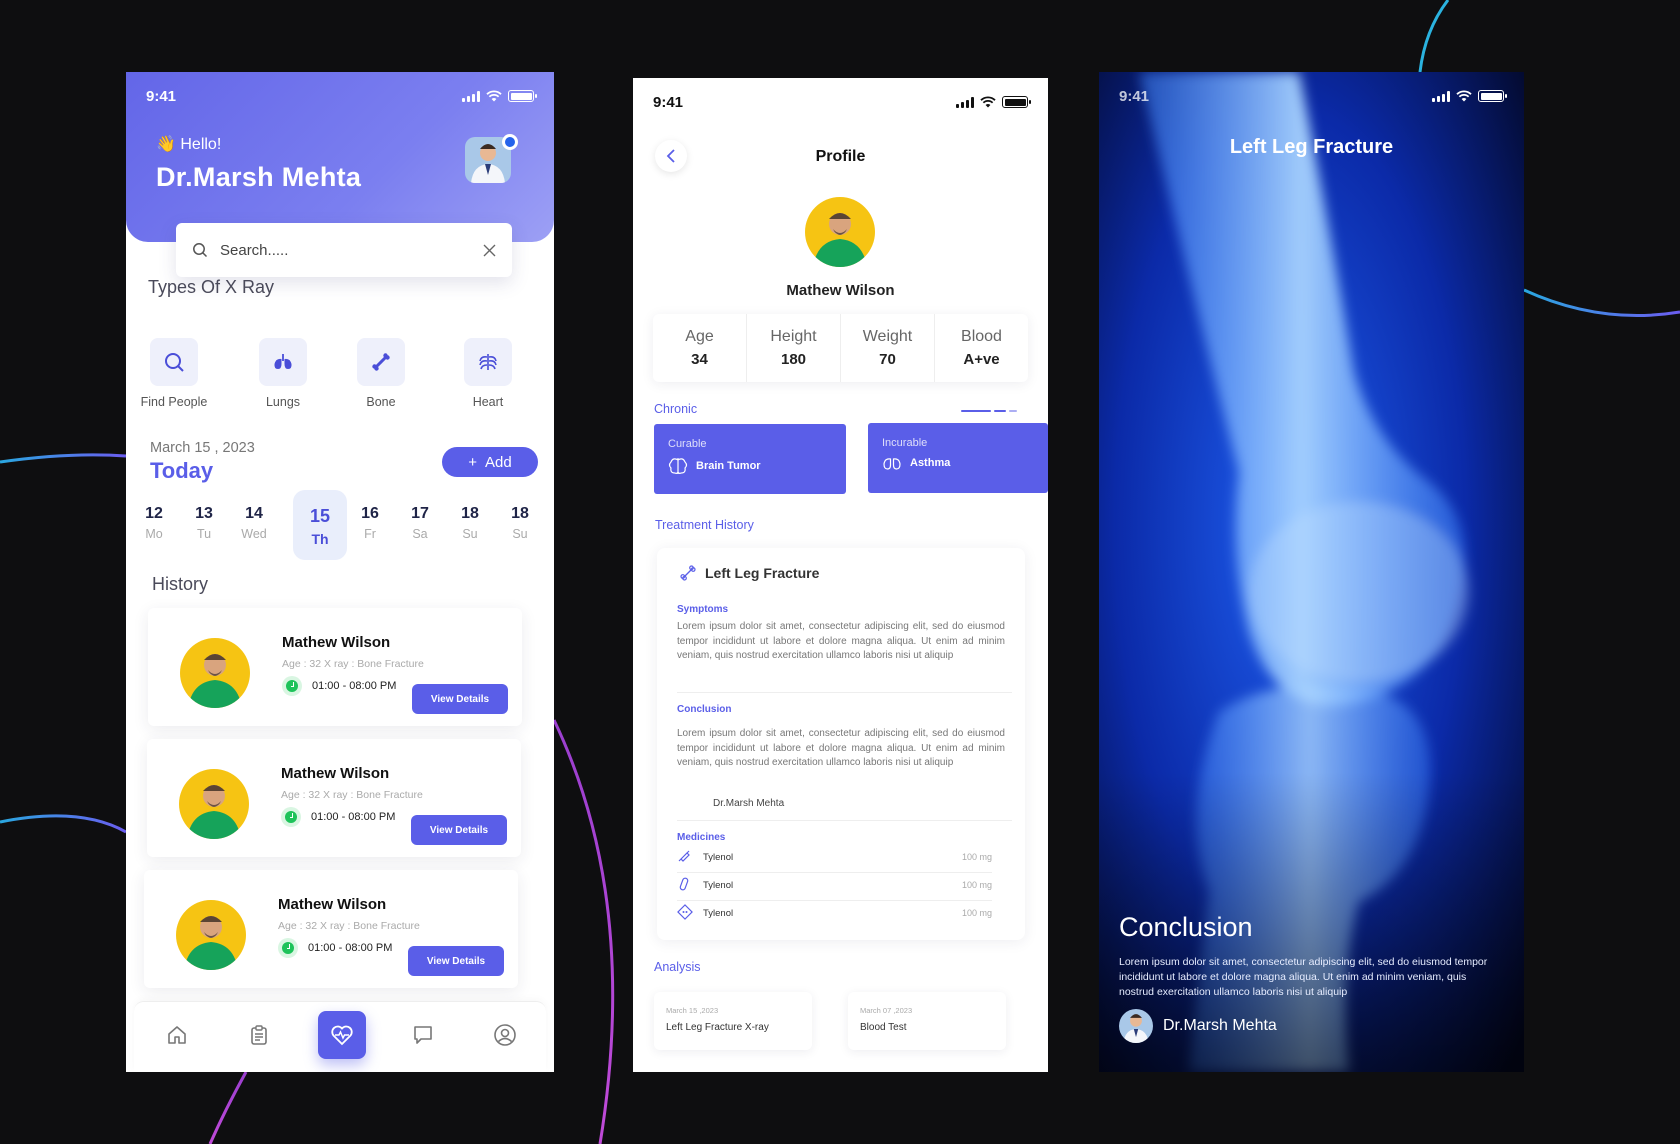 The height and width of the screenshot is (1144, 1680). What do you see at coordinates (510, 142) in the screenshot?
I see `online-indicator` at bounding box center [510, 142].